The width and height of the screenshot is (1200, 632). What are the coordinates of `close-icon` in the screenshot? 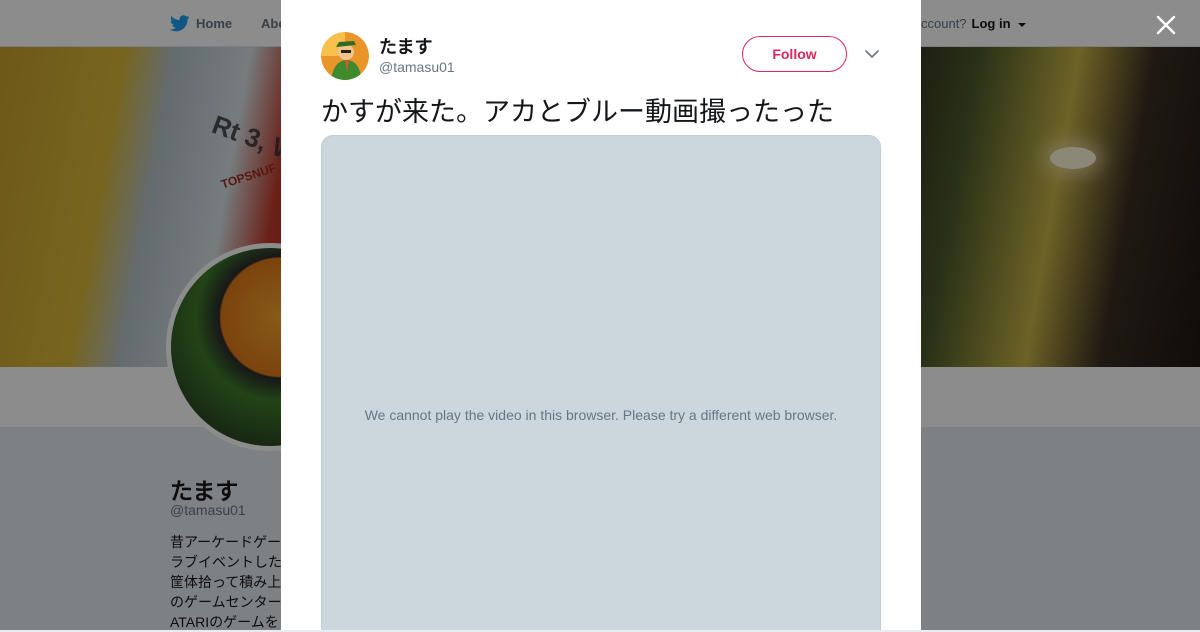 It's located at (1166, 25).